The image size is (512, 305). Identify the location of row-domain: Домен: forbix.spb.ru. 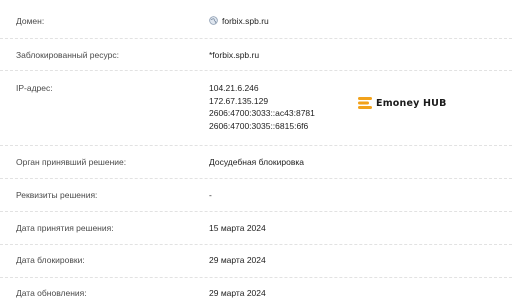
(256, 19).